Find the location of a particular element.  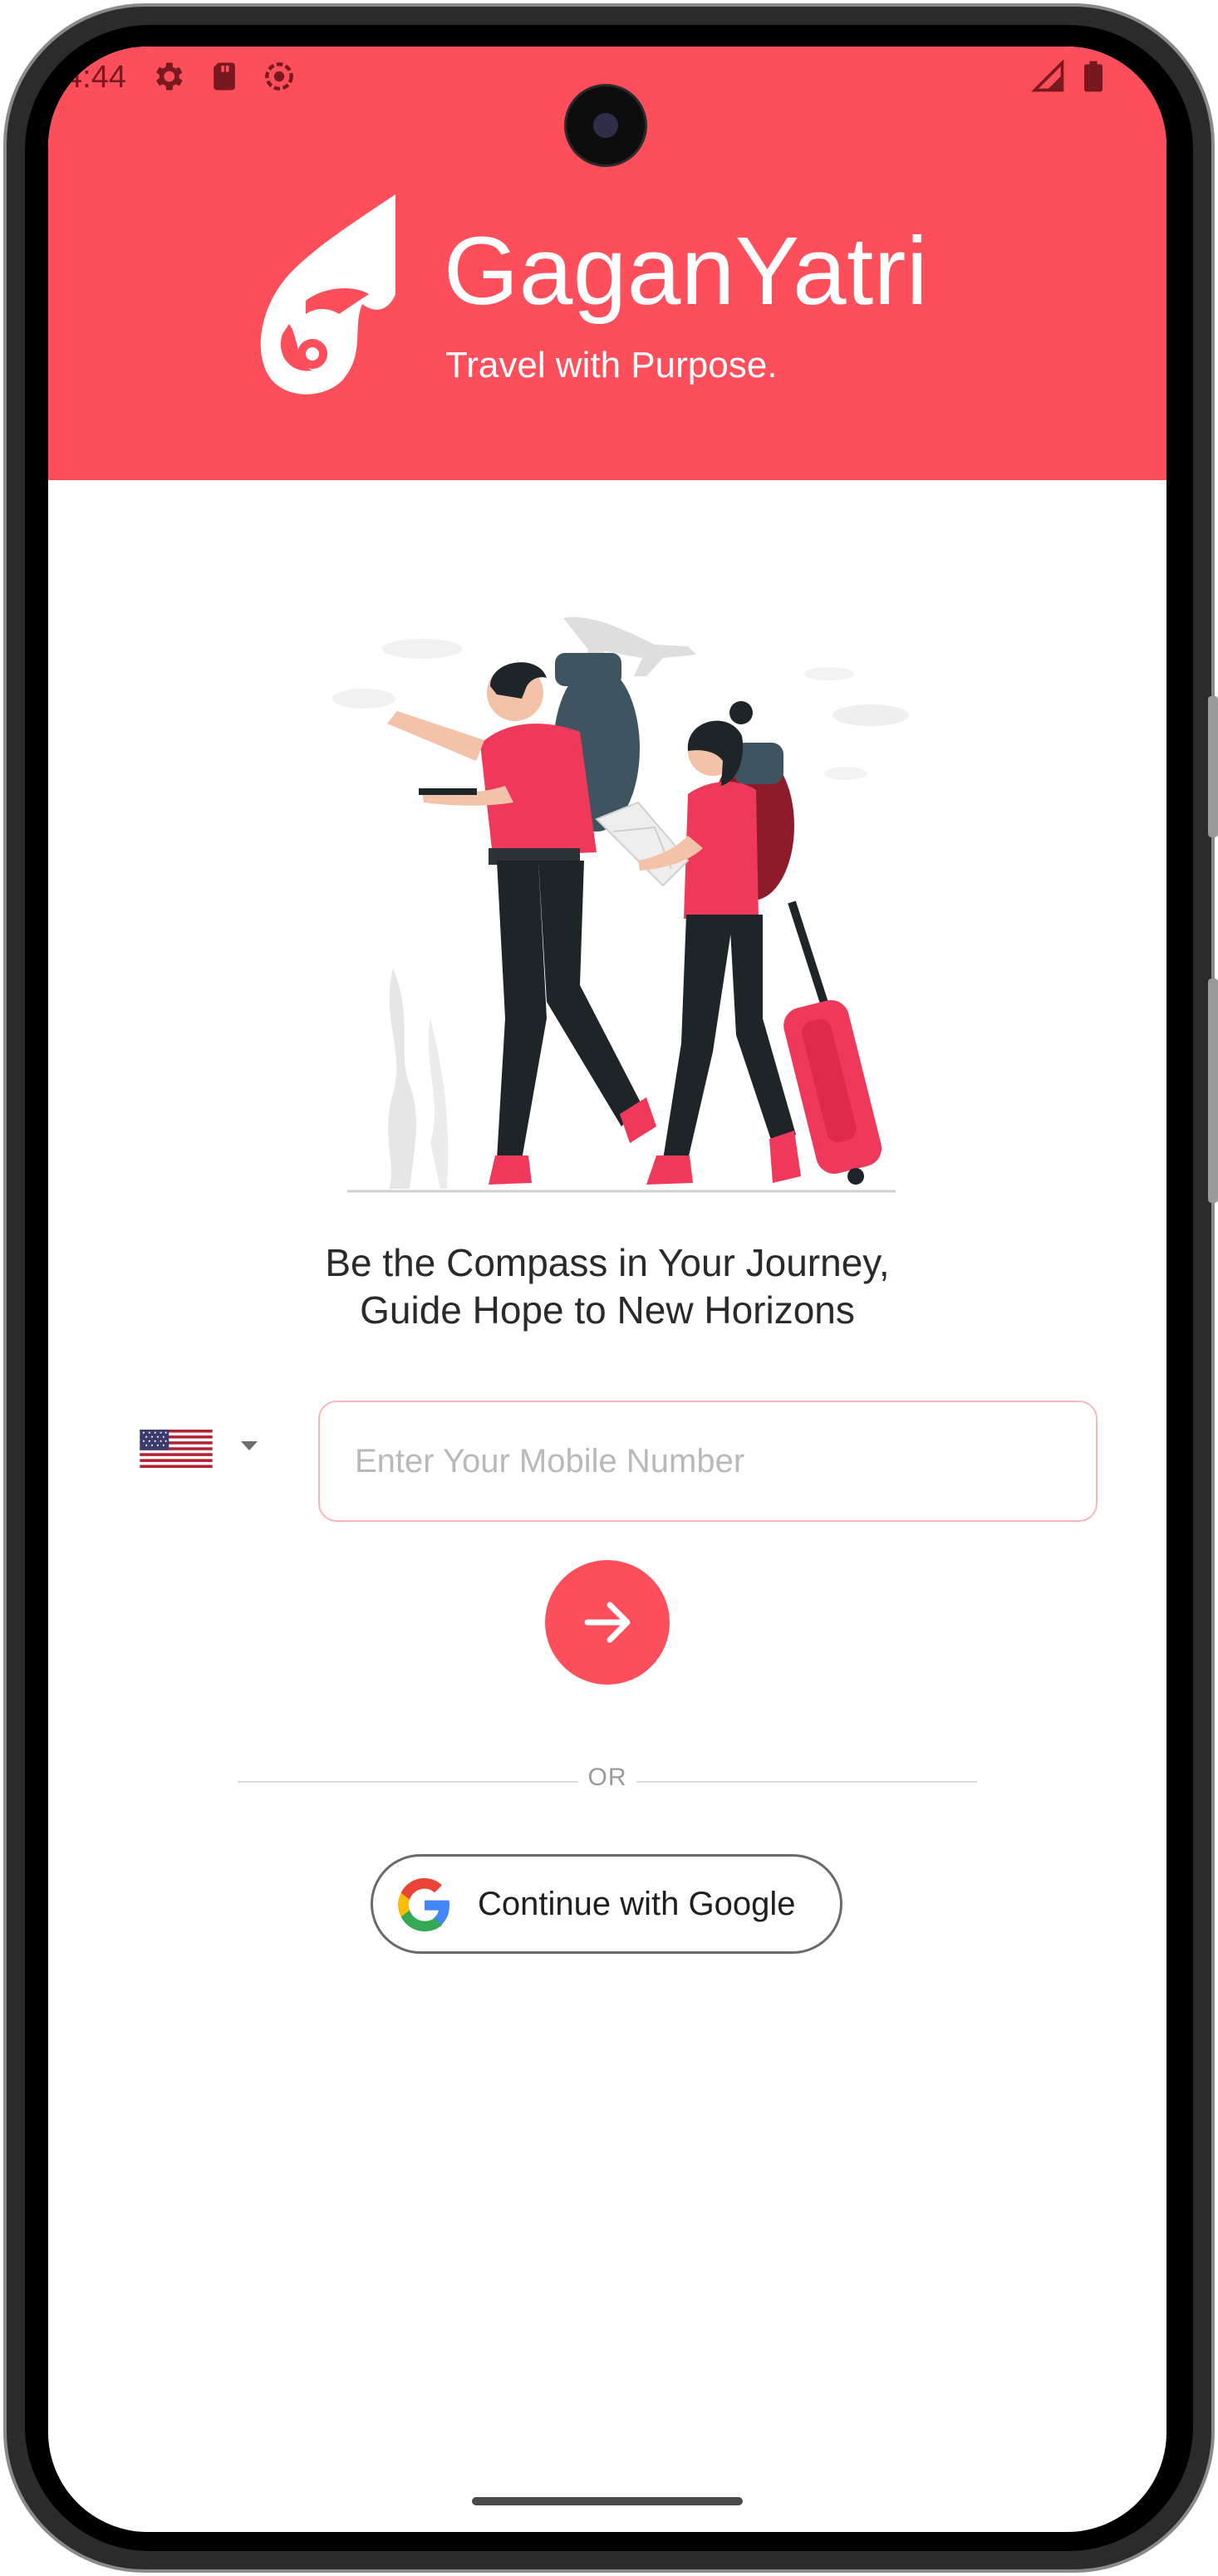

sd-card-icon is located at coordinates (224, 76).